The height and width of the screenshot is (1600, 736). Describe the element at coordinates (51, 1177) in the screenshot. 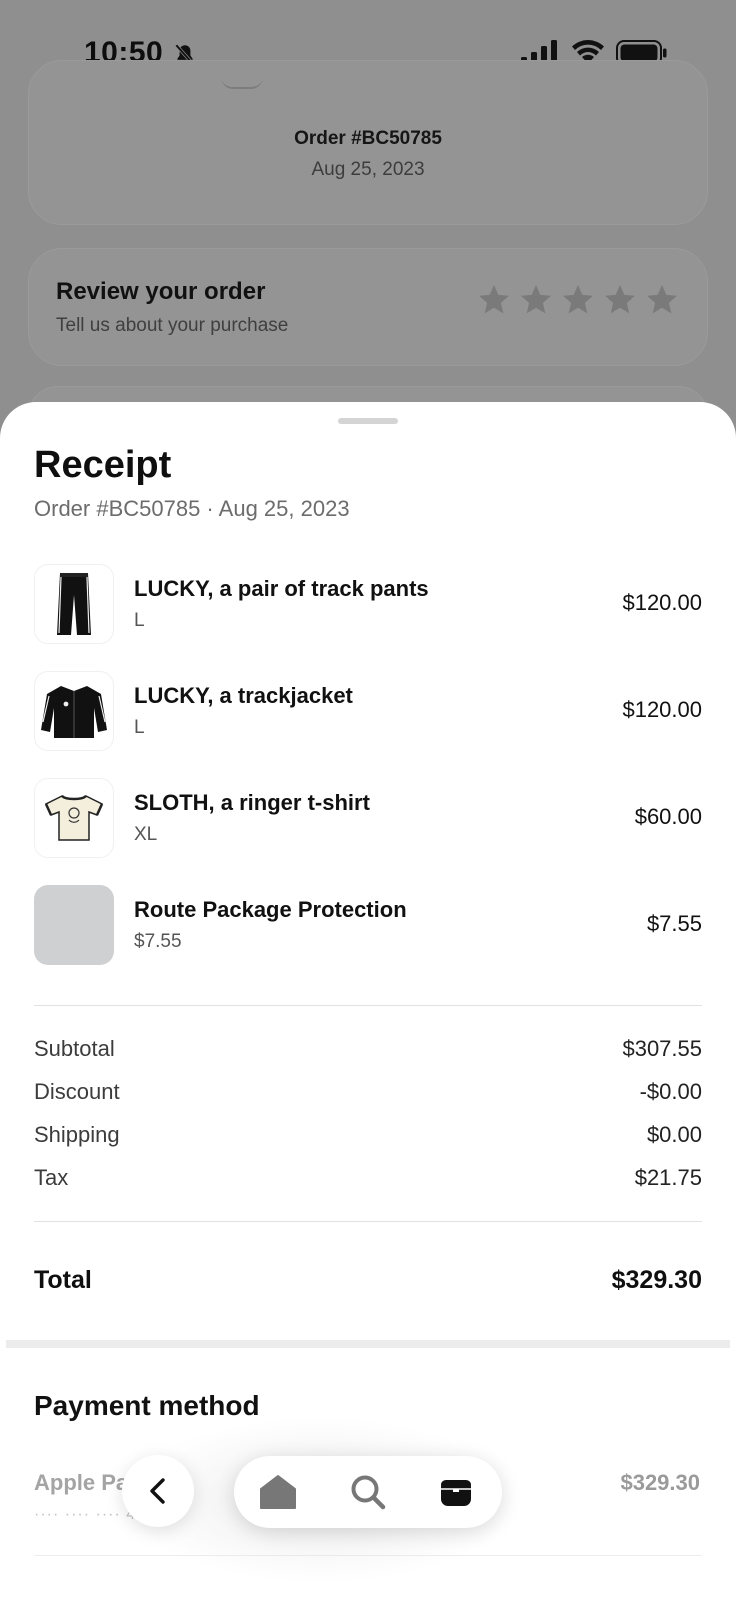

I see `summary-label: Tax` at that location.